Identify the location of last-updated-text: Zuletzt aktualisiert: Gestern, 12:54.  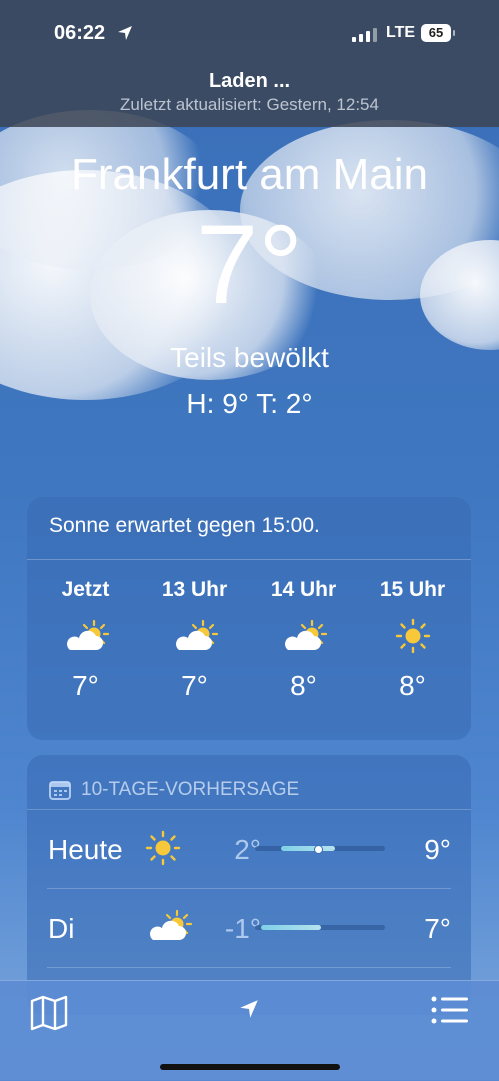
(249, 104).